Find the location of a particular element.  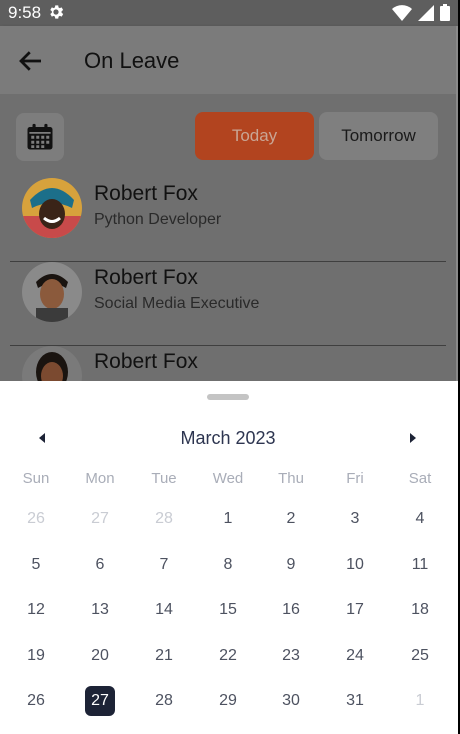

status-icons is located at coordinates (421, 12).